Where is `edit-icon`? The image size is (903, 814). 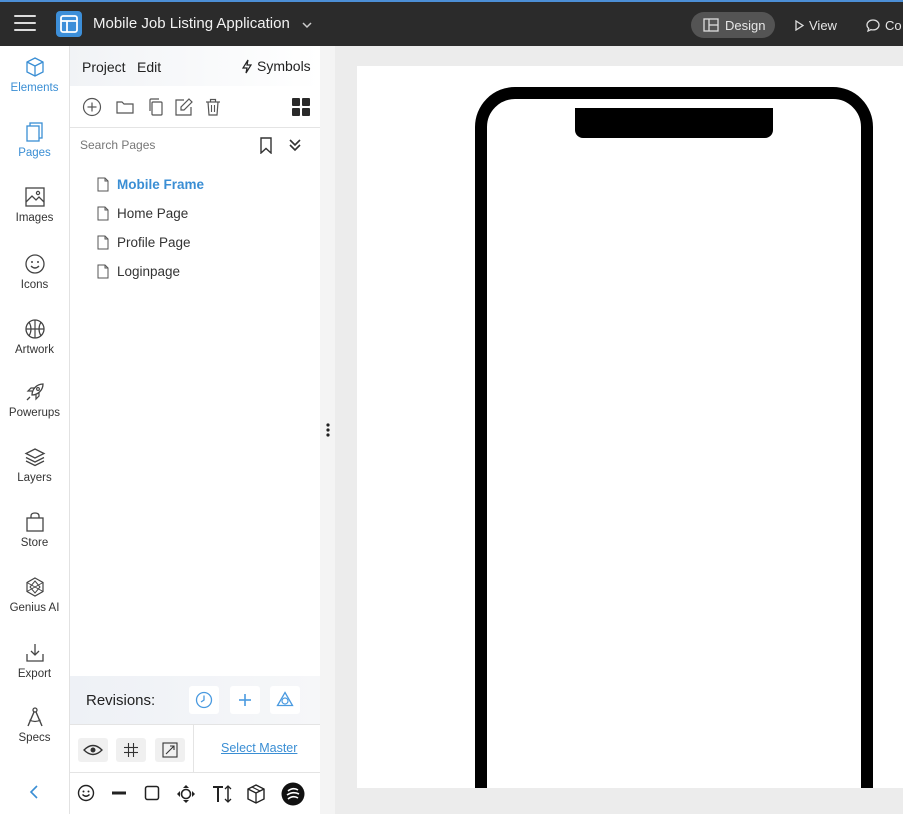 edit-icon is located at coordinates (184, 107).